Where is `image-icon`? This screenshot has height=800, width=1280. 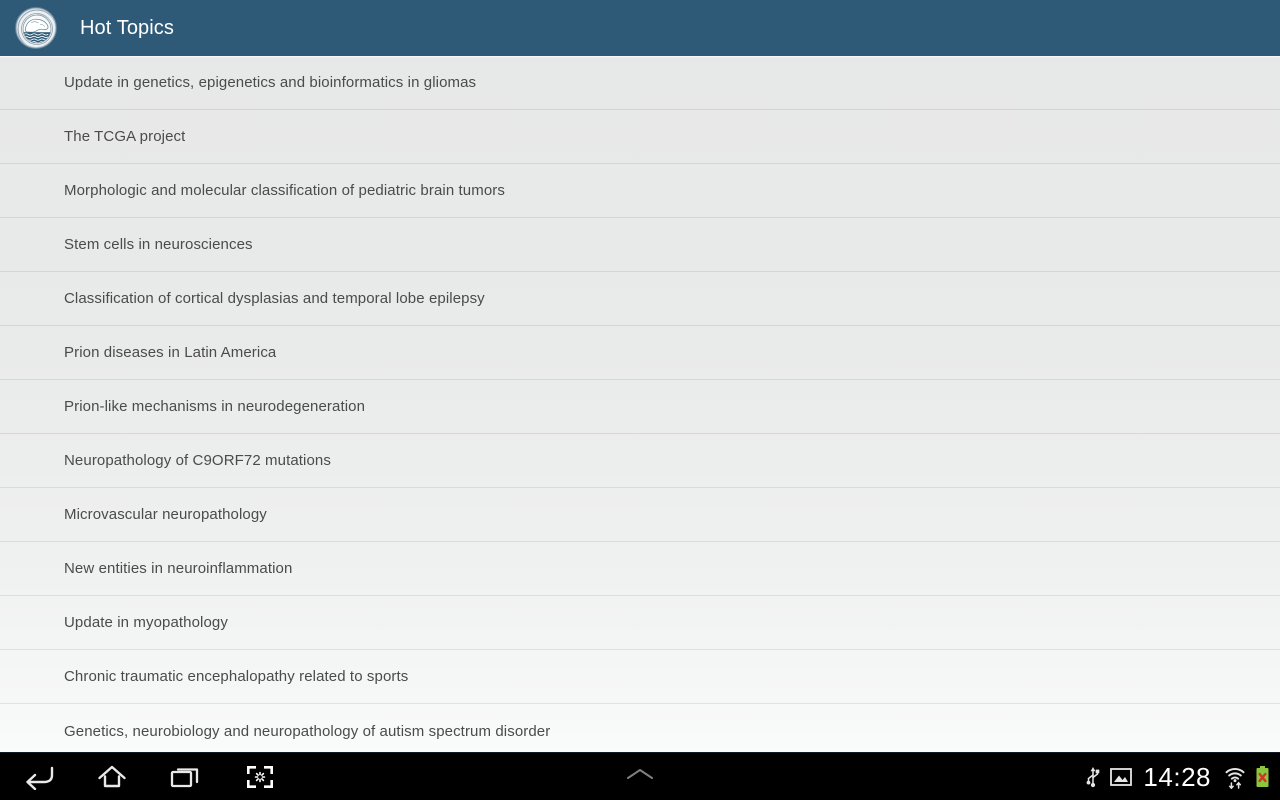
image-icon is located at coordinates (1121, 777).